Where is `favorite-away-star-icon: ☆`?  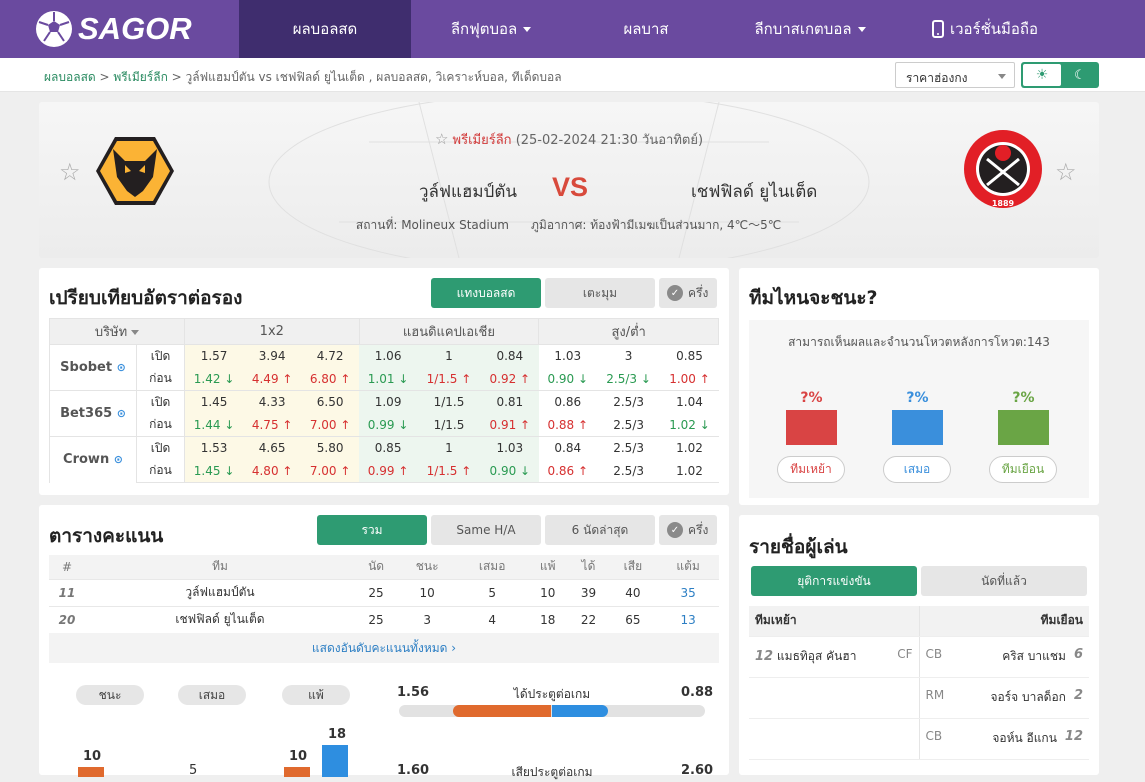 favorite-away-star-icon: ☆ is located at coordinates (1066, 172).